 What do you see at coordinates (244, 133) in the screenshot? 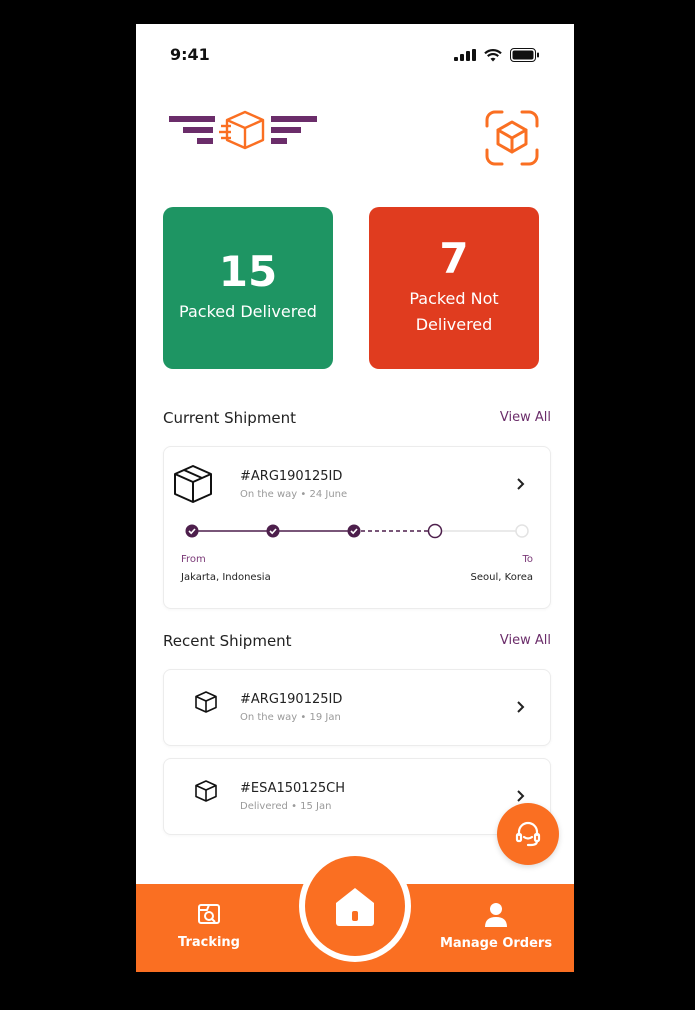
I see `logo-icon` at bounding box center [244, 133].